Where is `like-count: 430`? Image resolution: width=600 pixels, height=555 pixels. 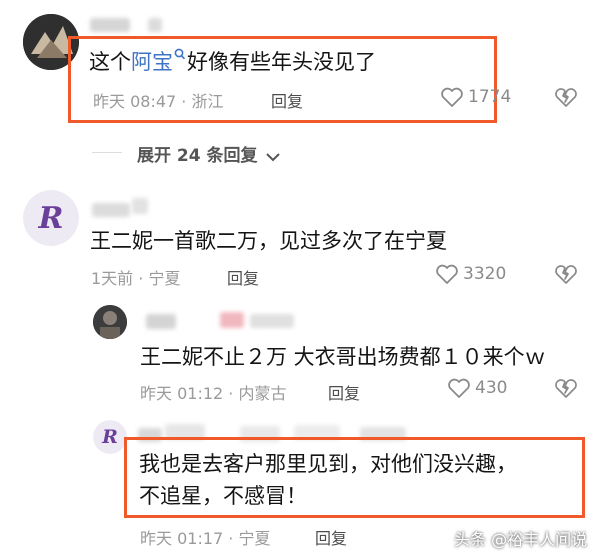
like-count: 430 is located at coordinates (491, 388).